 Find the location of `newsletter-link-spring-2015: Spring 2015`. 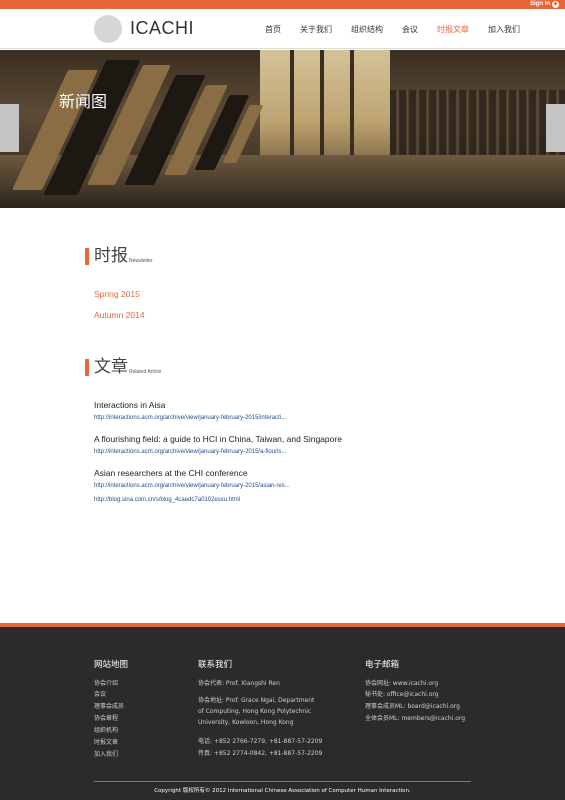

newsletter-link-spring-2015: Spring 2015 is located at coordinates (117, 294).